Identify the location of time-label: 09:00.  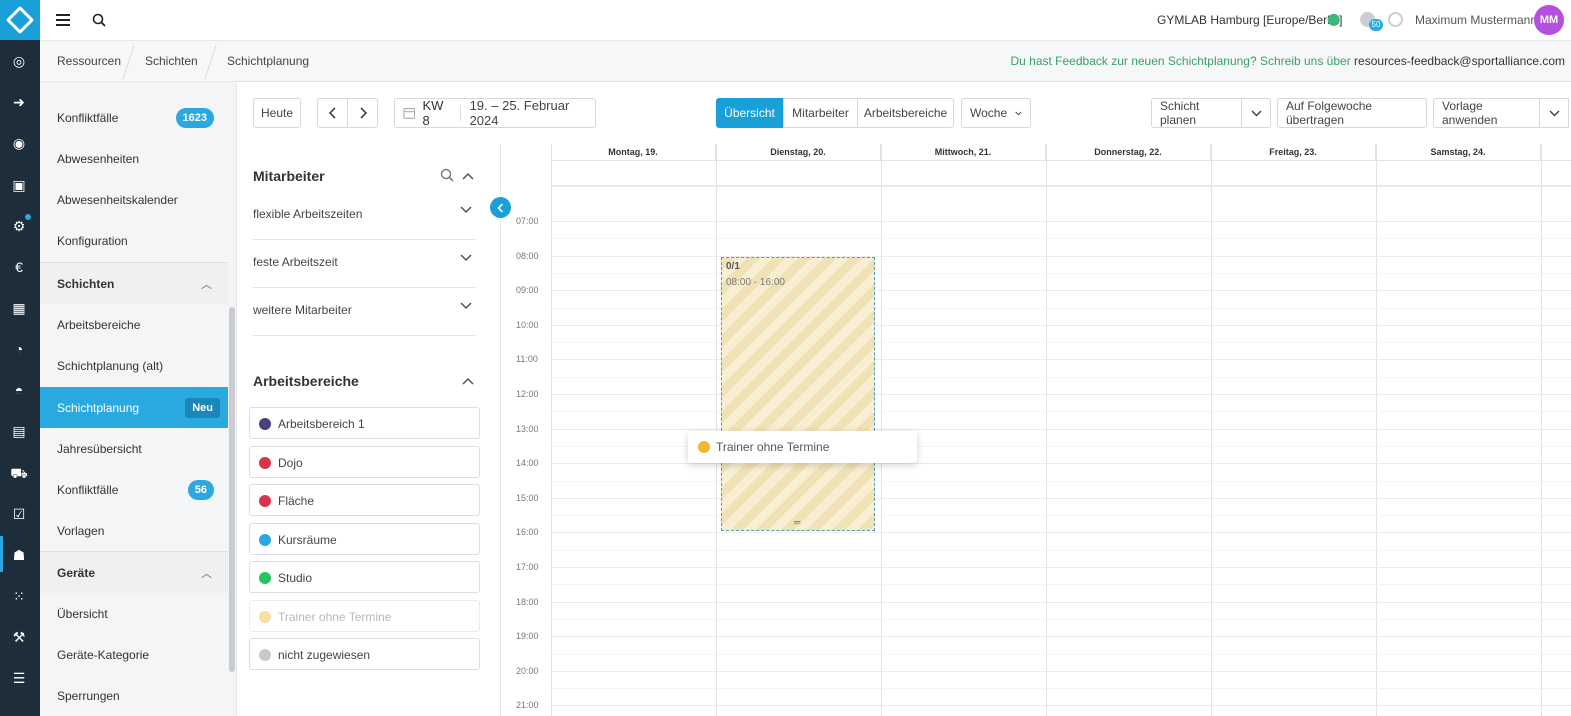
(527, 290).